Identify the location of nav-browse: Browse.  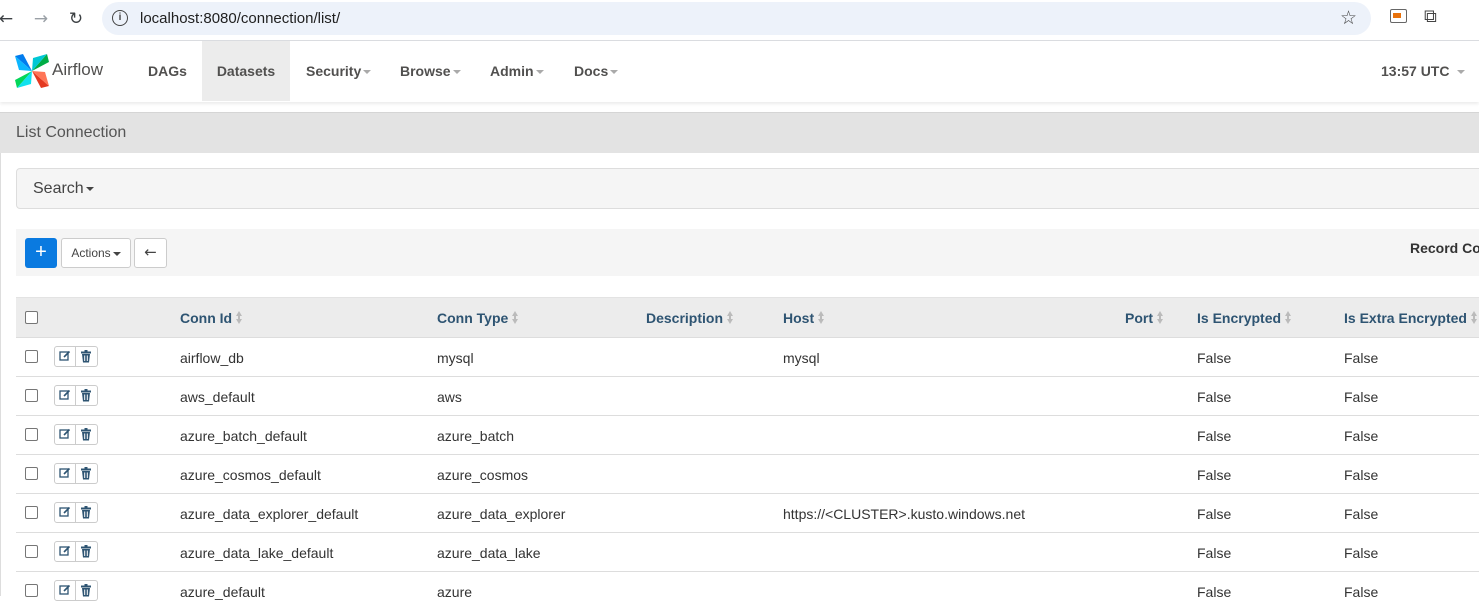
(430, 71).